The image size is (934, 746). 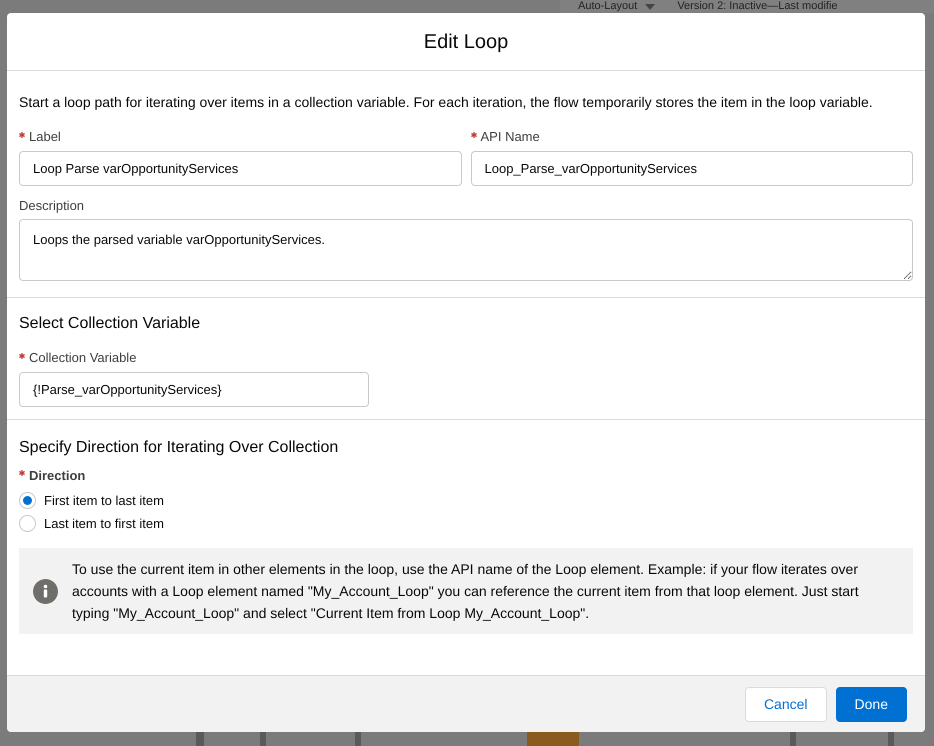 What do you see at coordinates (82, 358) in the screenshot?
I see `field-label: Collection Variable` at bounding box center [82, 358].